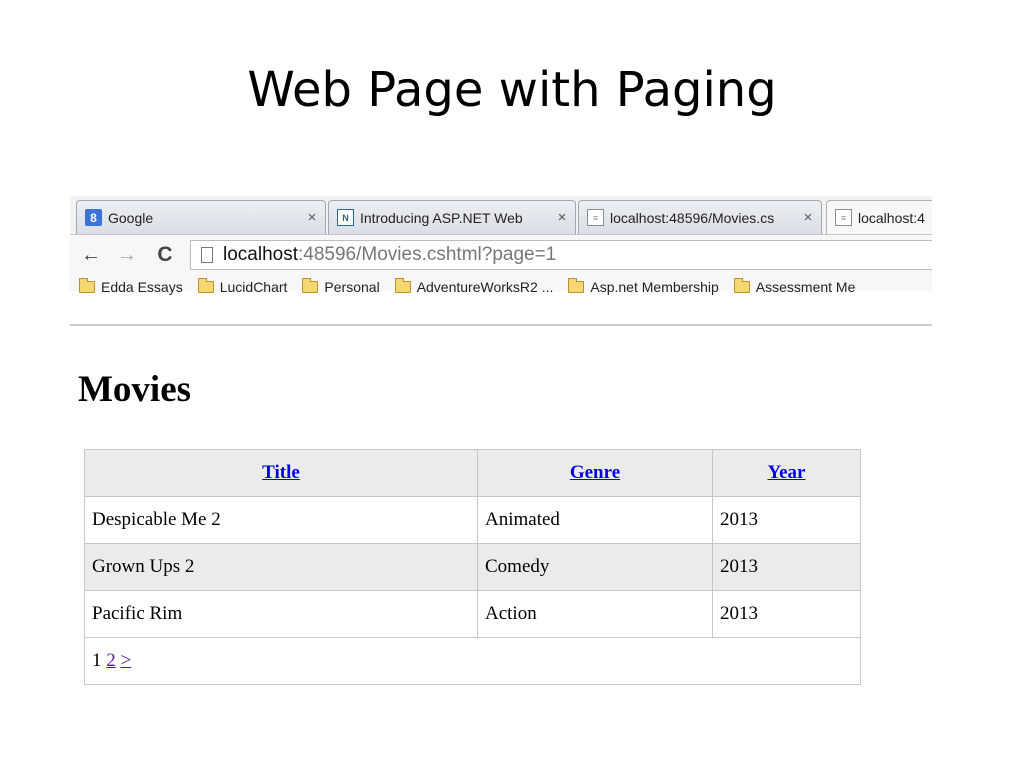  Describe the element at coordinates (91, 255) in the screenshot. I see `back-arrow-icon: ←` at that location.